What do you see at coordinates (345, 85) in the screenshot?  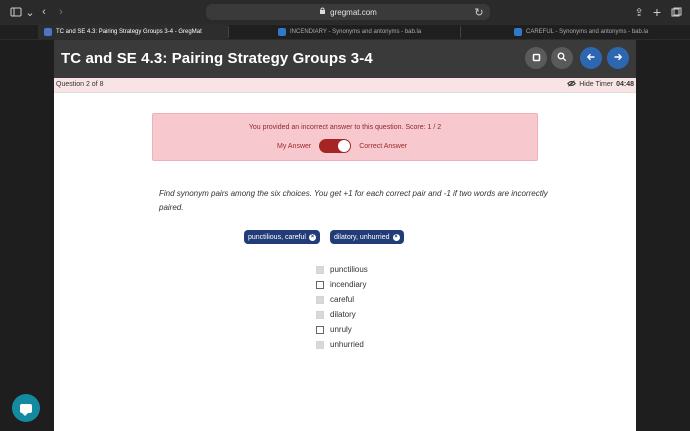 I see `question-status-bar: Question 2 of 8 Hide Timer 04:48` at bounding box center [345, 85].